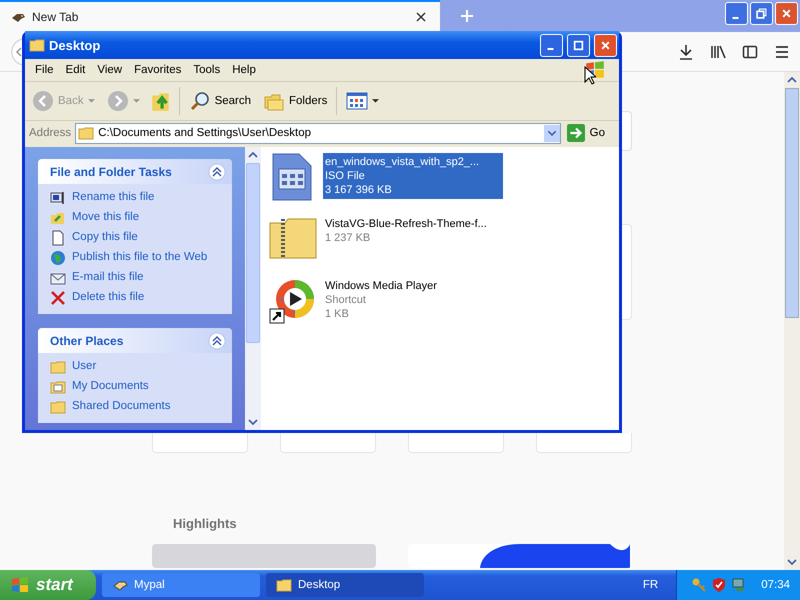  I want to click on restore-icon, so click(761, 13).